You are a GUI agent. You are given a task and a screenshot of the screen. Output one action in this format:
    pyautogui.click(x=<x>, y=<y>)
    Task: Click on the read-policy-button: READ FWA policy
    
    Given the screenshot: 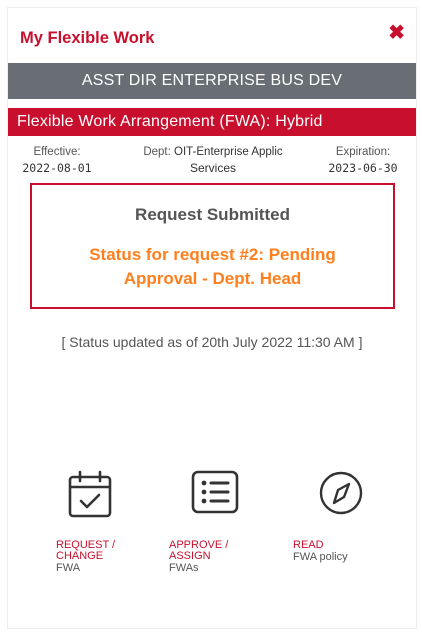 What is the action you would take?
    pyautogui.click(x=338, y=517)
    